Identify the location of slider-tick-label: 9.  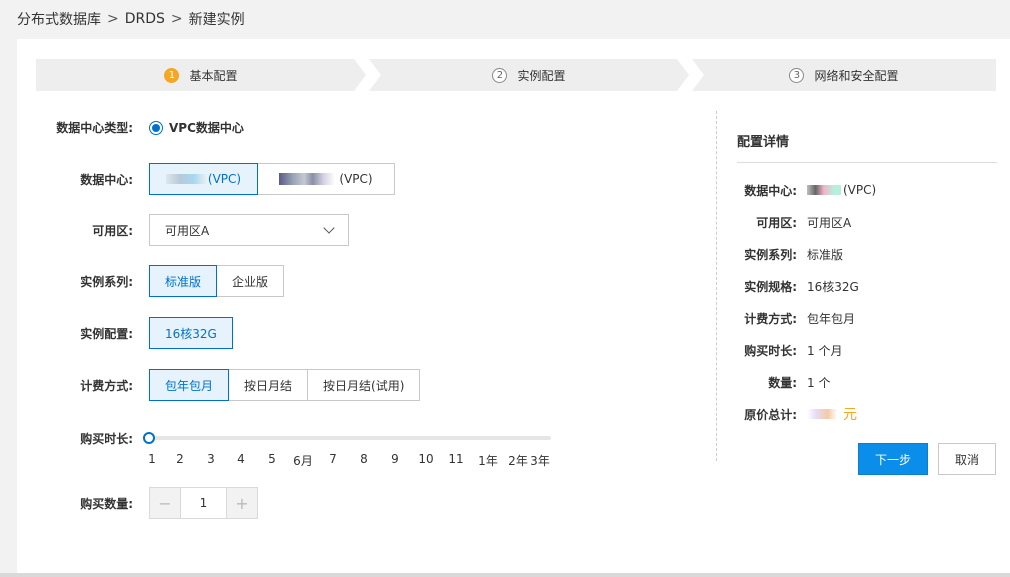
(395, 459).